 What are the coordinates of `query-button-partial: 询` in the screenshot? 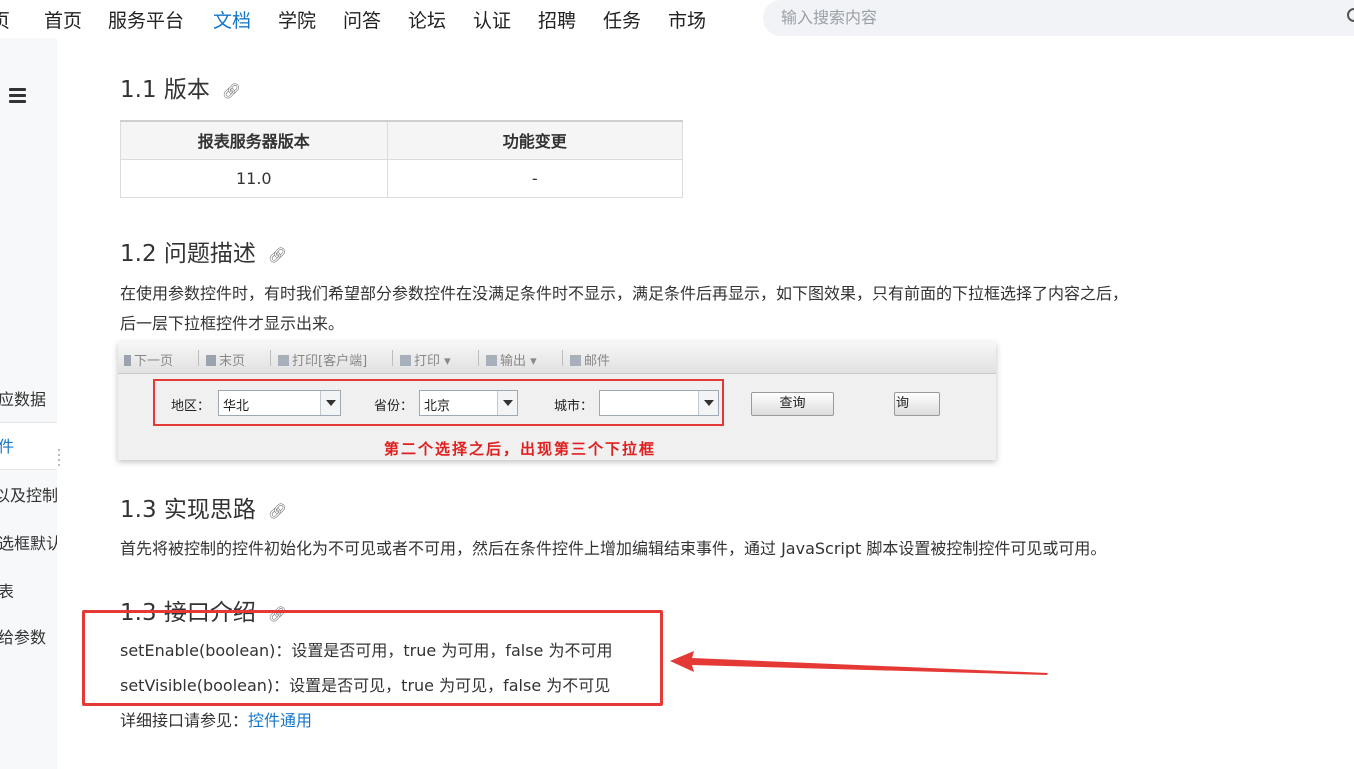 It's located at (917, 404).